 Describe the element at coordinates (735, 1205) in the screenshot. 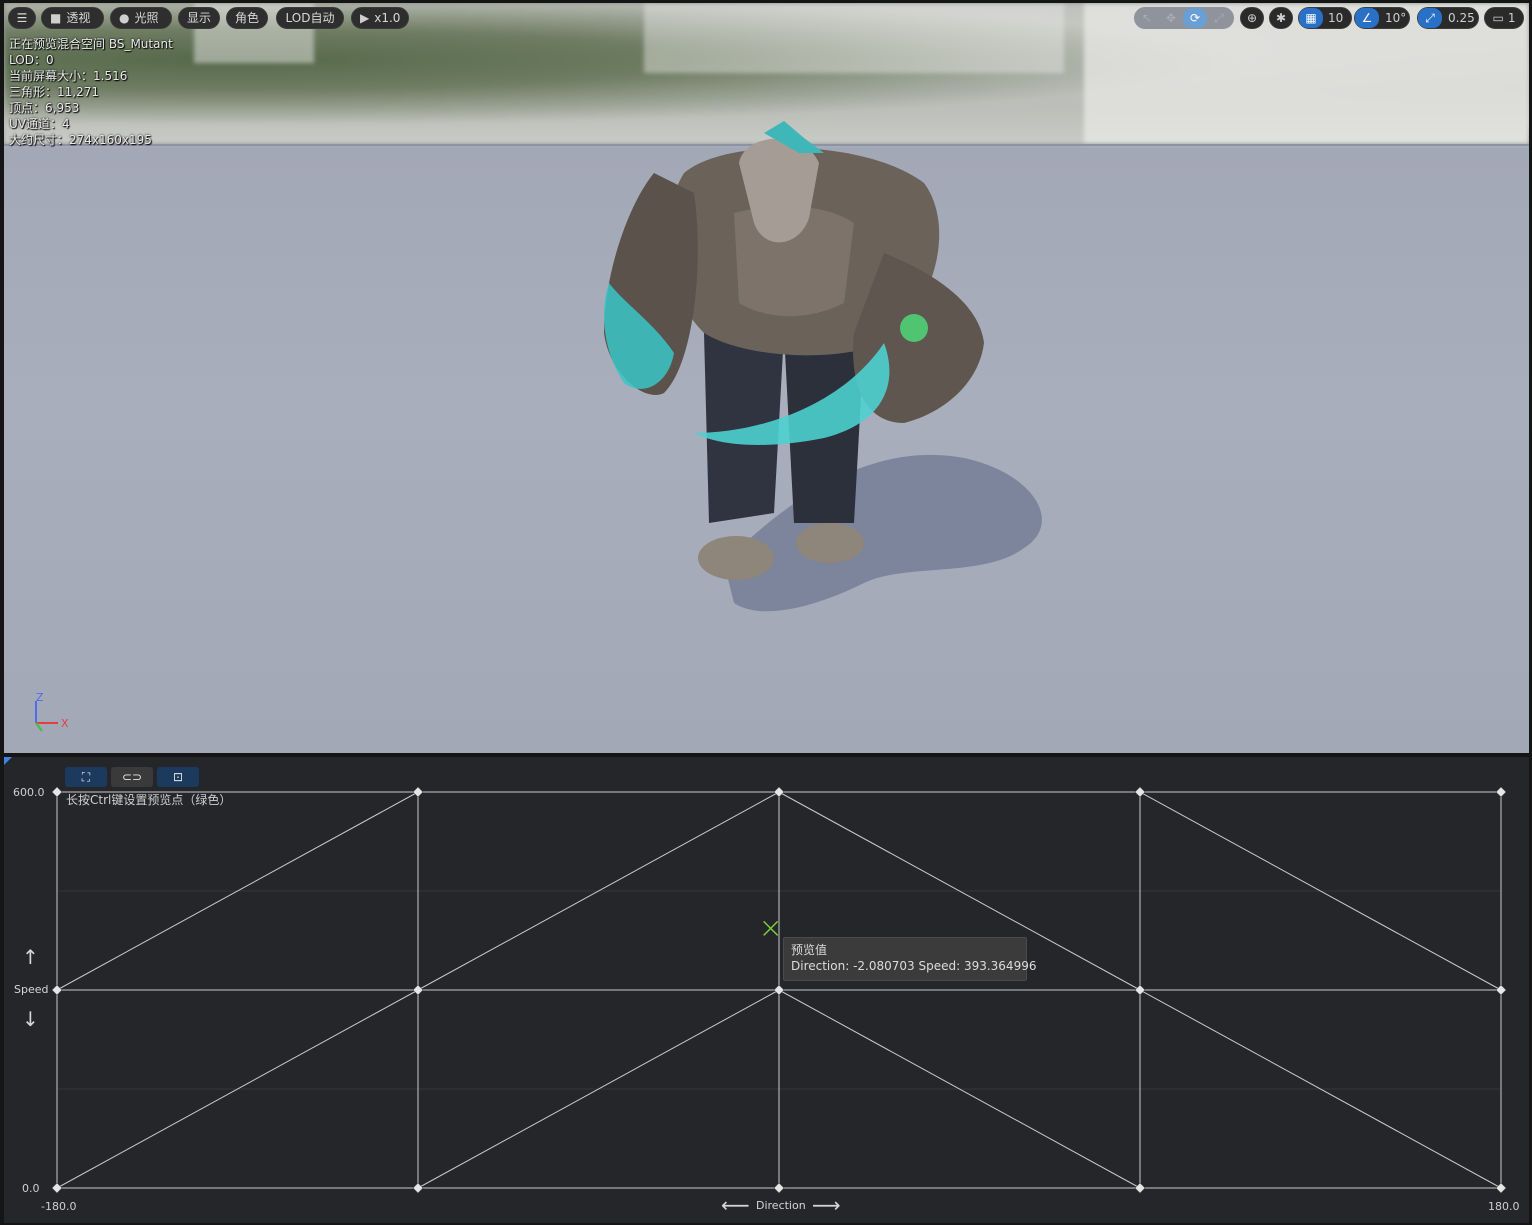

I see `arrow-left-icon: ⟵` at that location.